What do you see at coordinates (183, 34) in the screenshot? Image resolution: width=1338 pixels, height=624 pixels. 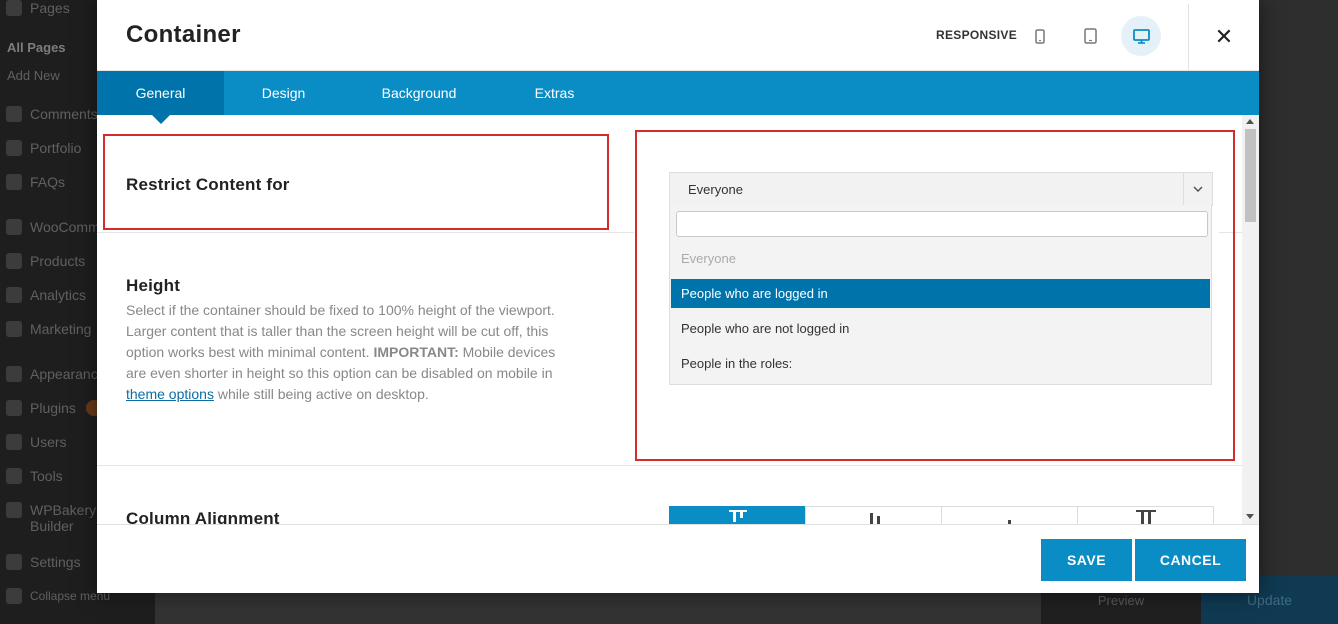 I see `modal-title: Container` at bounding box center [183, 34].